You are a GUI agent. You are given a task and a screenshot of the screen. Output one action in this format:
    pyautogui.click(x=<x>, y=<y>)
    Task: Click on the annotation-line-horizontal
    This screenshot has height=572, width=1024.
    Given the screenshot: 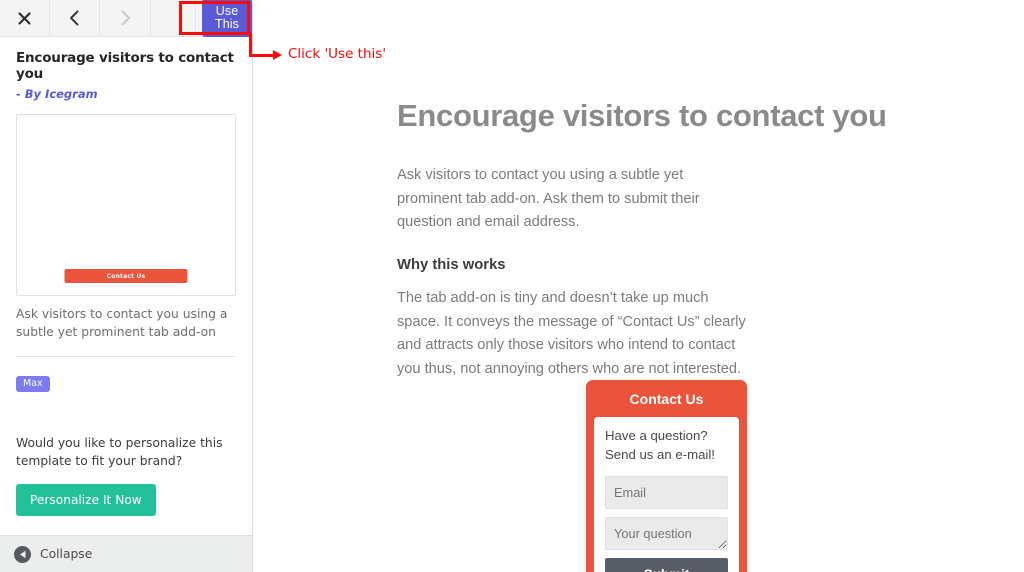 What is the action you would take?
    pyautogui.click(x=262, y=55)
    